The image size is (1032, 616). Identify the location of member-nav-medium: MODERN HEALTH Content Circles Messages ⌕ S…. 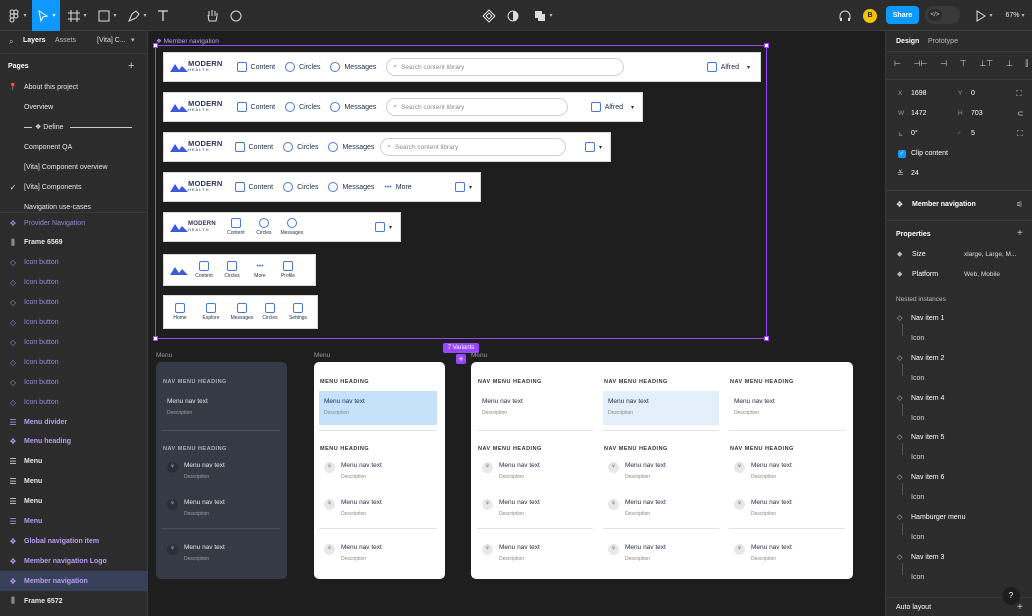
(387, 147).